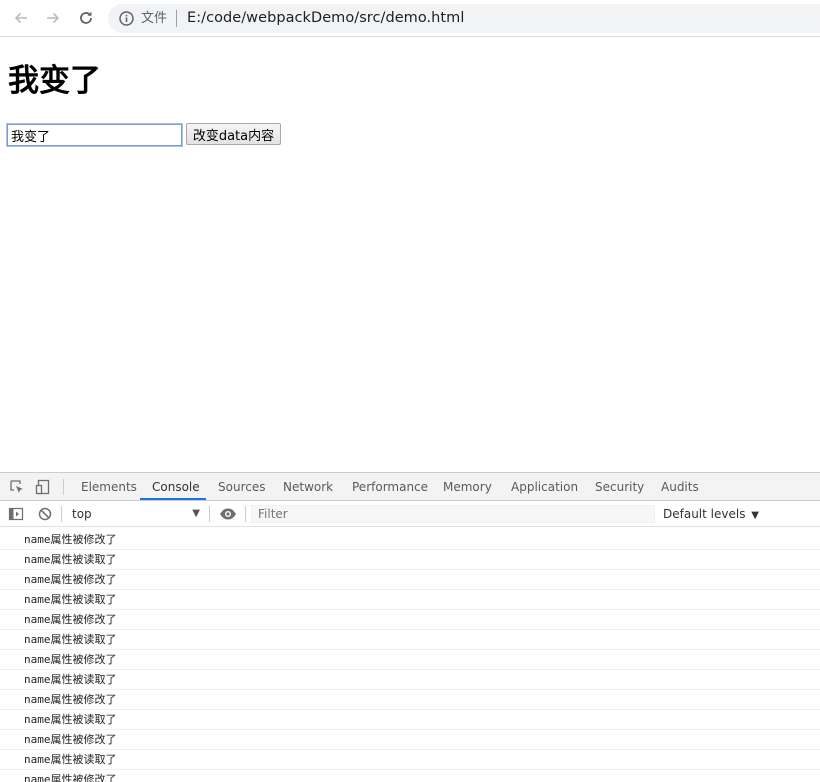 Image resolution: width=820 pixels, height=782 pixels. I want to click on eye-icon, so click(228, 514).